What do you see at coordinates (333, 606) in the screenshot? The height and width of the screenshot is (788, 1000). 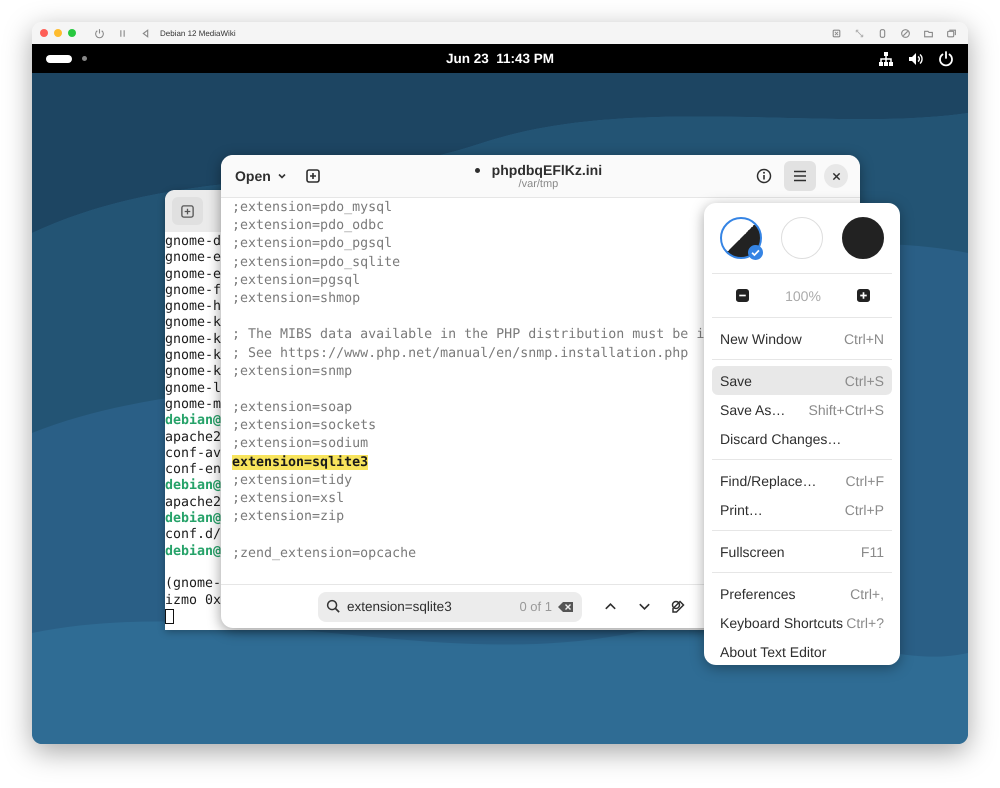 I see `search-icon` at bounding box center [333, 606].